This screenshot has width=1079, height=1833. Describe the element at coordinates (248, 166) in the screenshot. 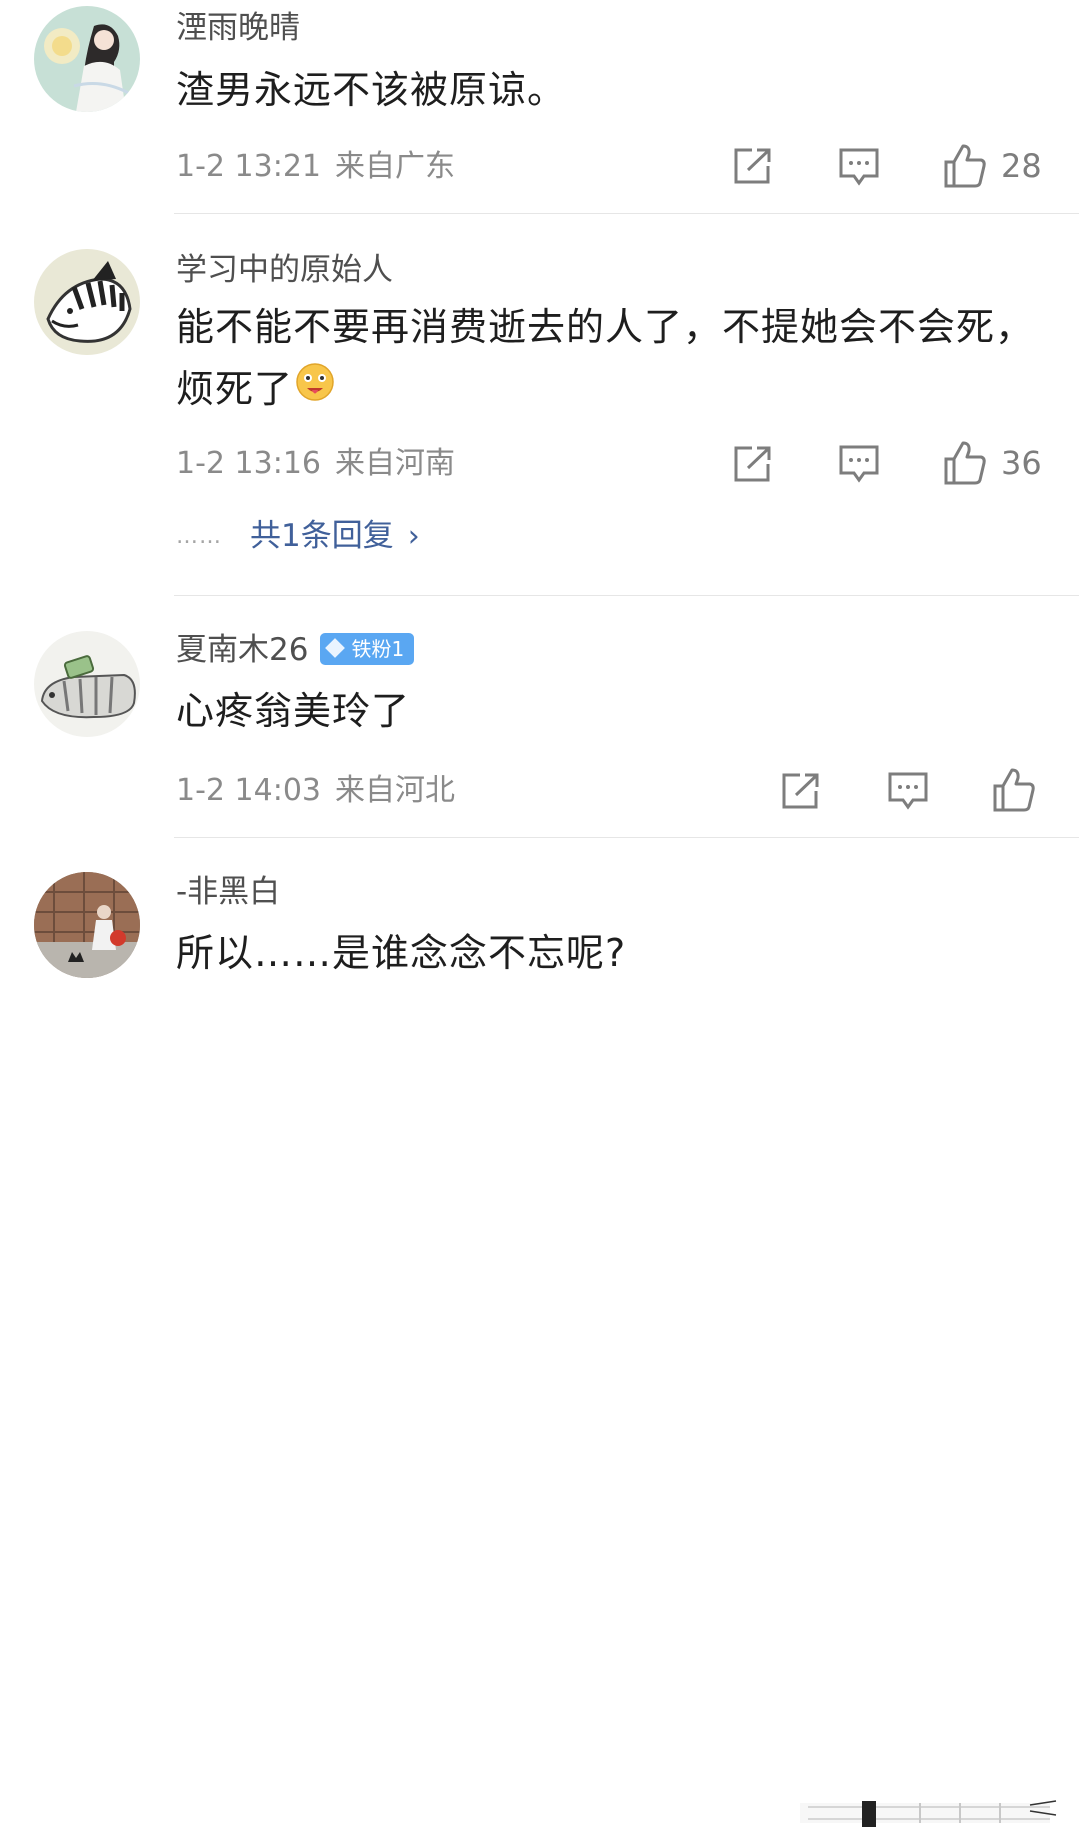

I see `comment-time: 1-2 13:21` at that location.